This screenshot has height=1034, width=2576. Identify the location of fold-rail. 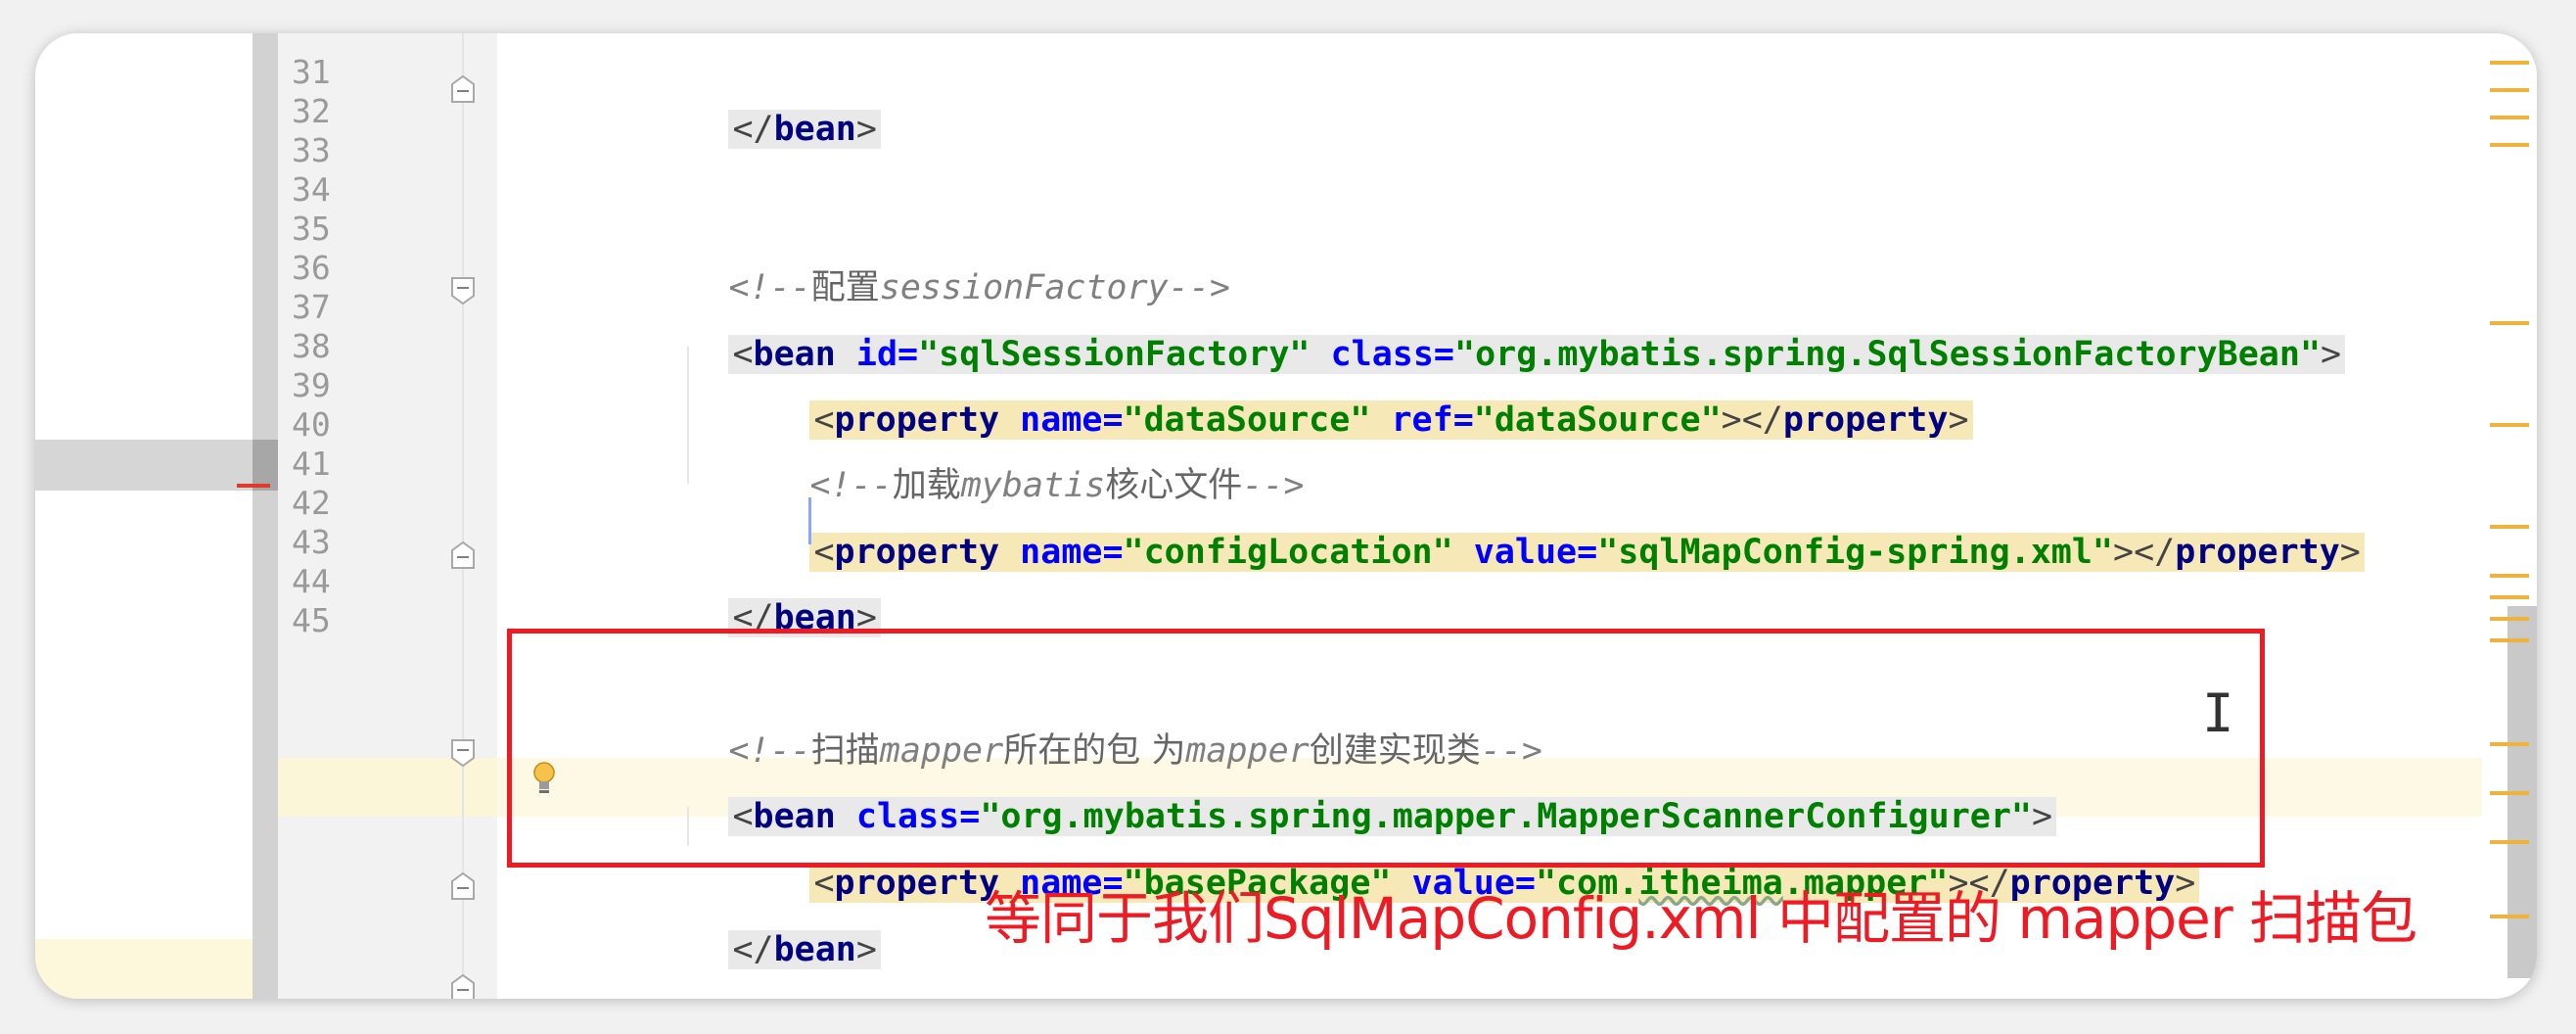
(463, 516).